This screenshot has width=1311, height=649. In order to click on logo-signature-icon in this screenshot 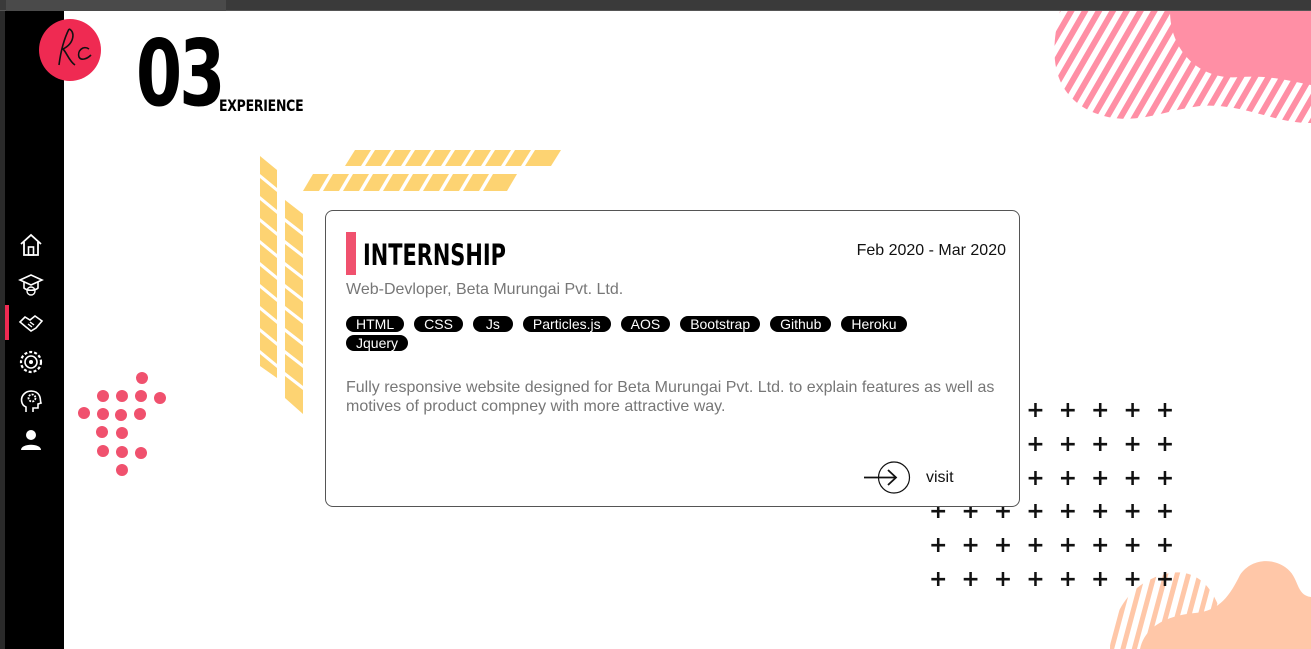, I will do `click(75, 47)`.